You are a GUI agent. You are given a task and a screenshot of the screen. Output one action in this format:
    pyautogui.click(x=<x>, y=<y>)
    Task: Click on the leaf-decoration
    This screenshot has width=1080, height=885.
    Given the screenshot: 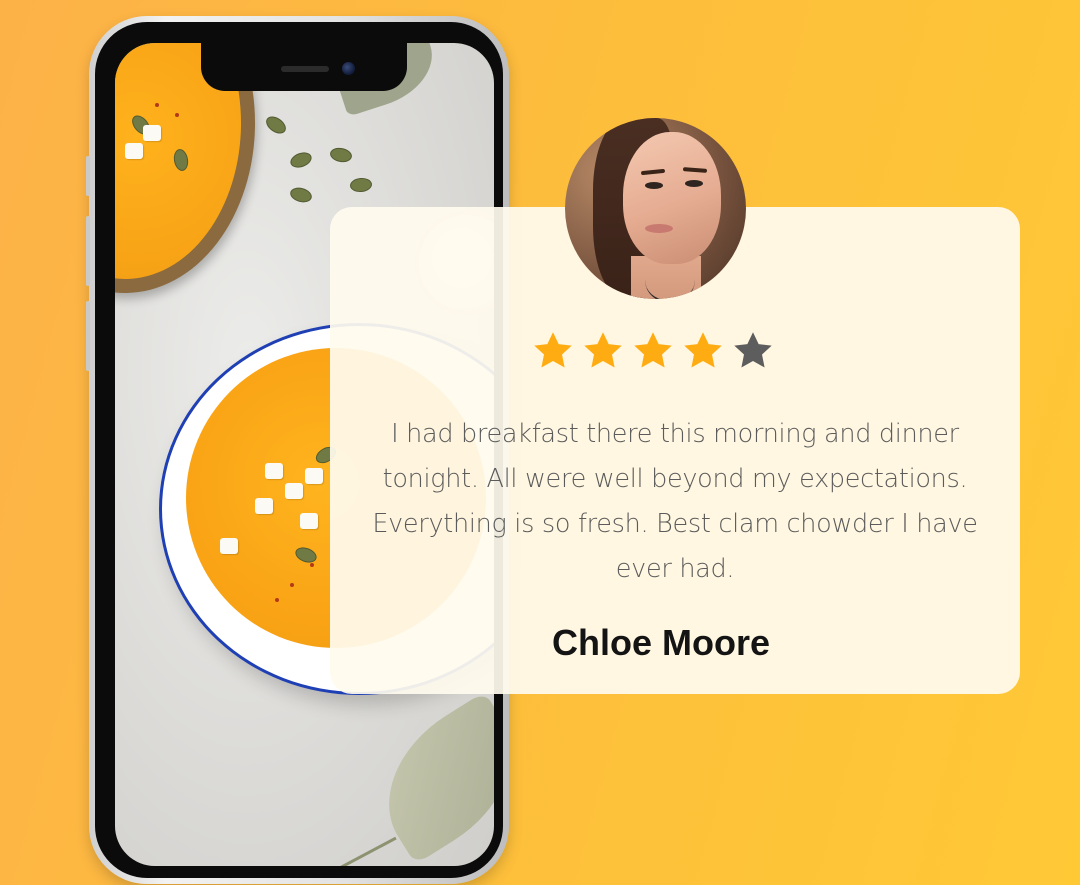 What is the action you would take?
    pyautogui.click(x=425, y=778)
    